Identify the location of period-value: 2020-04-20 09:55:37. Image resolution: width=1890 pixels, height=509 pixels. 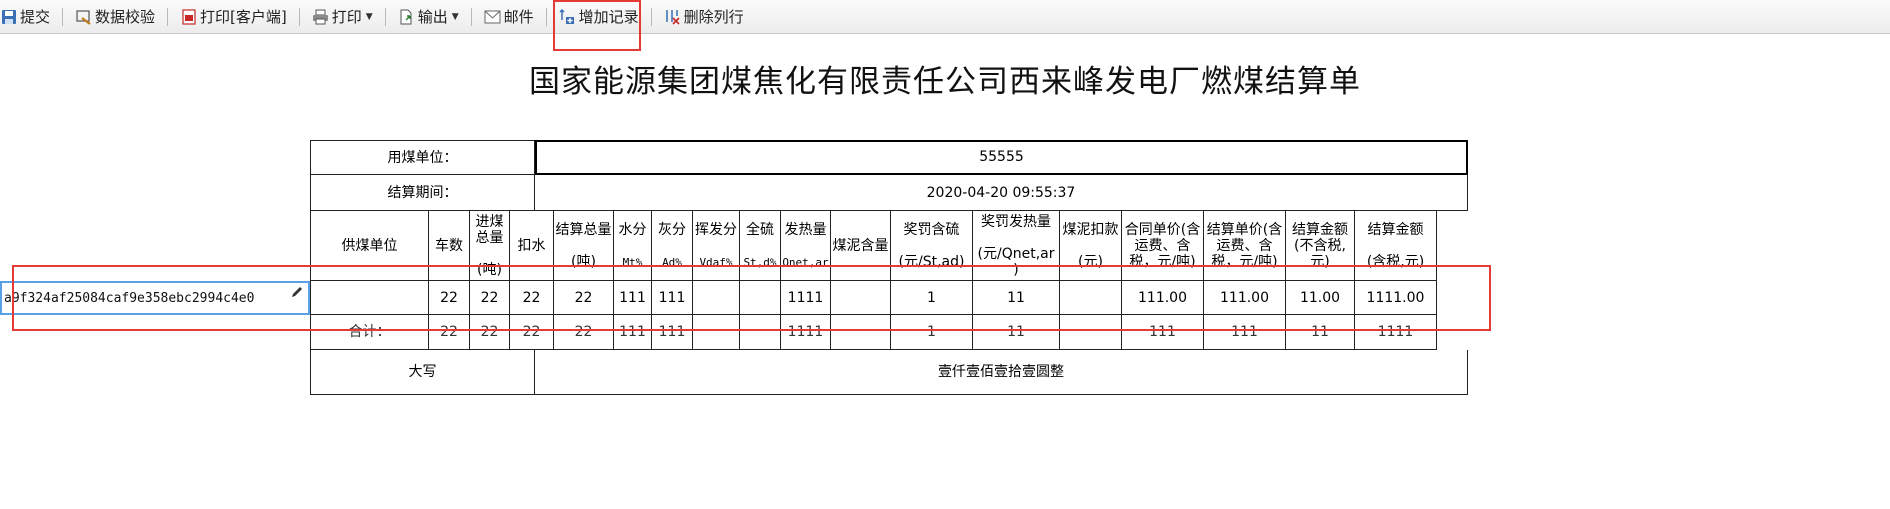
(1001, 193).